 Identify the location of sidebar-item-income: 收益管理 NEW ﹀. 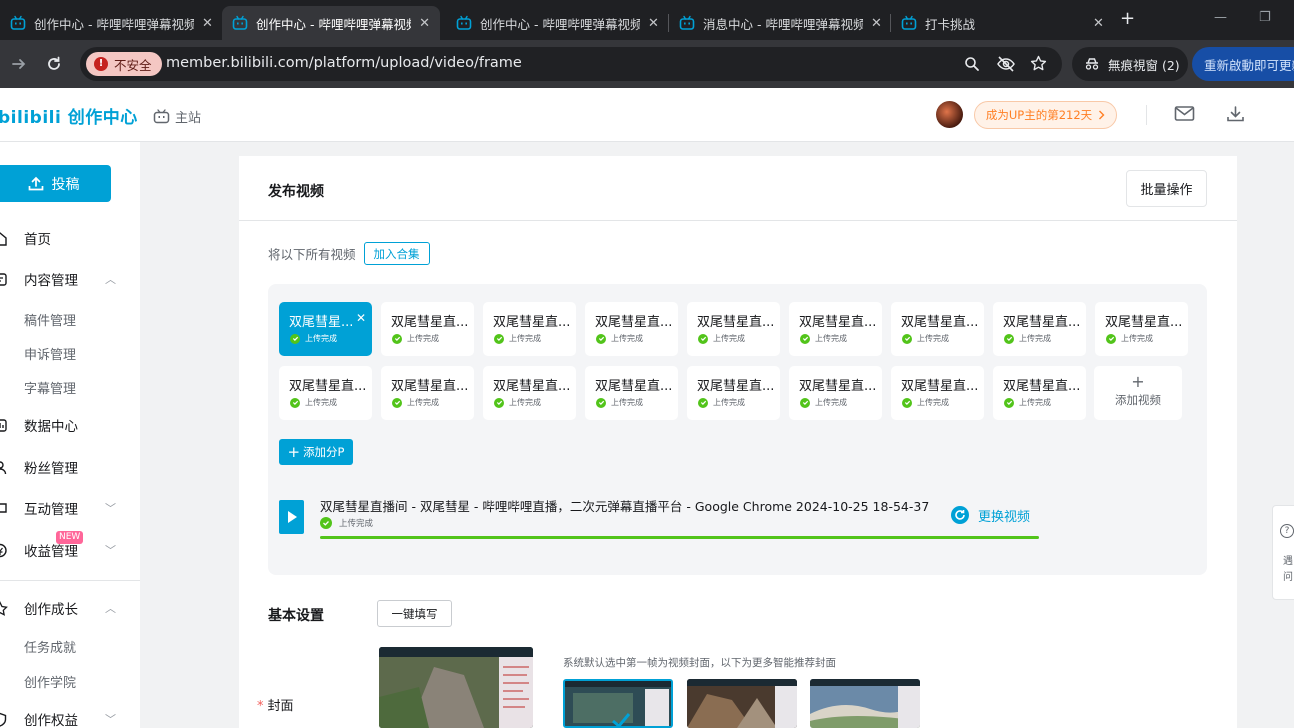
(70, 545).